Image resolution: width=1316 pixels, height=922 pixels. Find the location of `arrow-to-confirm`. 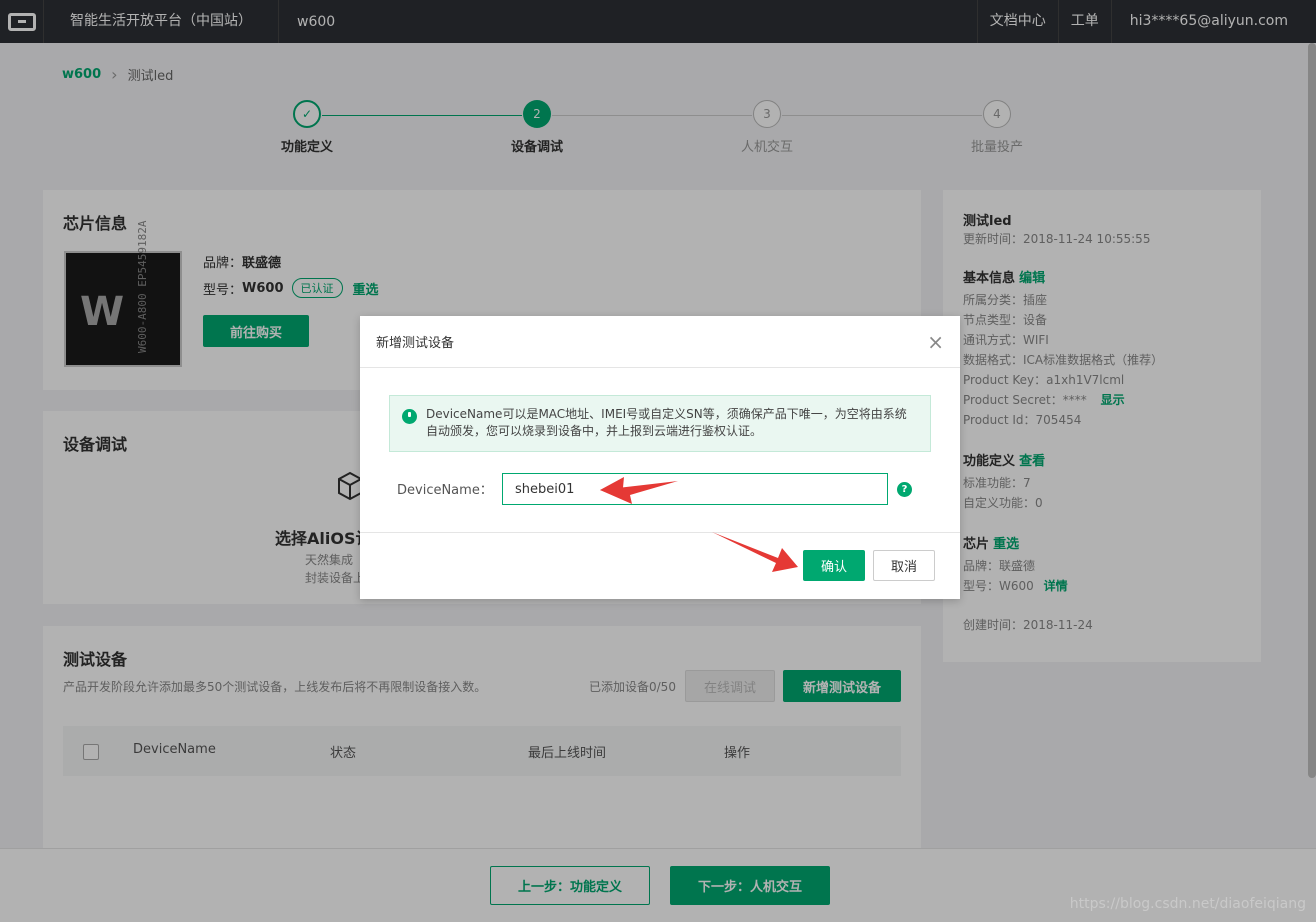

arrow-to-confirm is located at coordinates (755, 552).